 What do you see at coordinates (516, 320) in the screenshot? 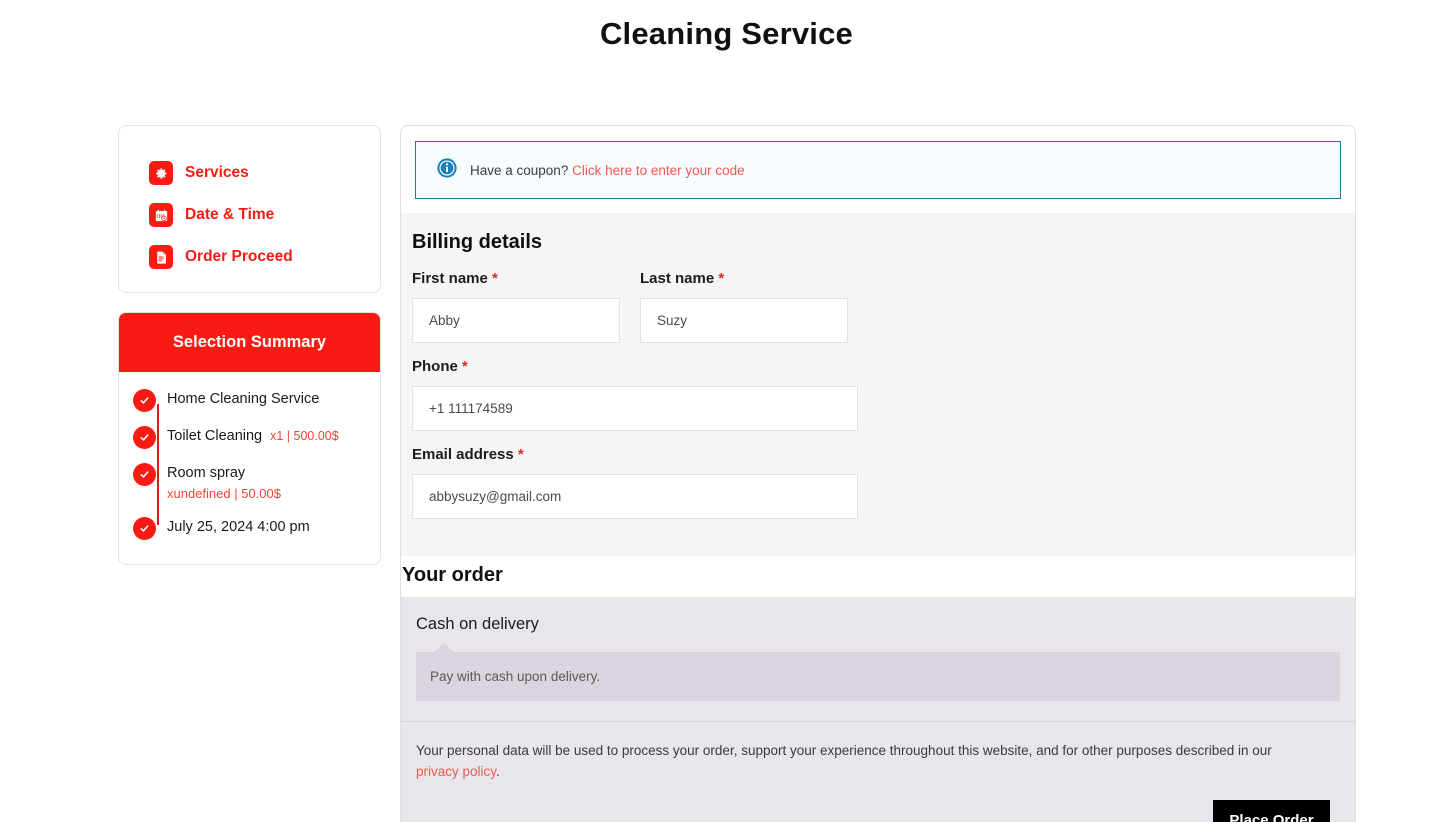
I see `first-name-input: Abby` at bounding box center [516, 320].